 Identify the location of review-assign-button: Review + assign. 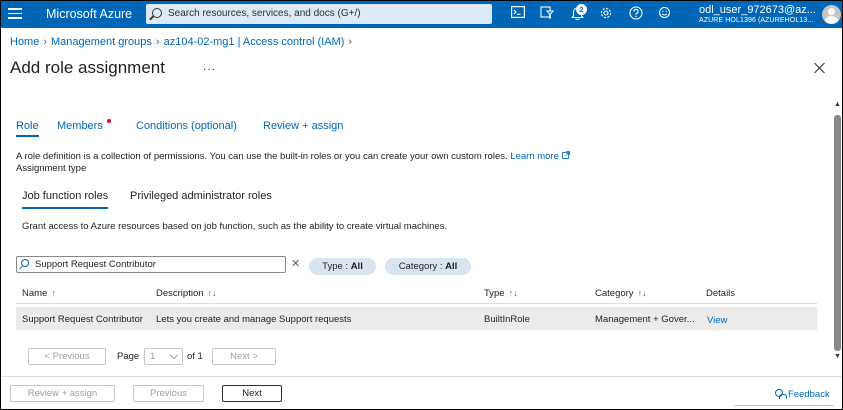
(62, 393).